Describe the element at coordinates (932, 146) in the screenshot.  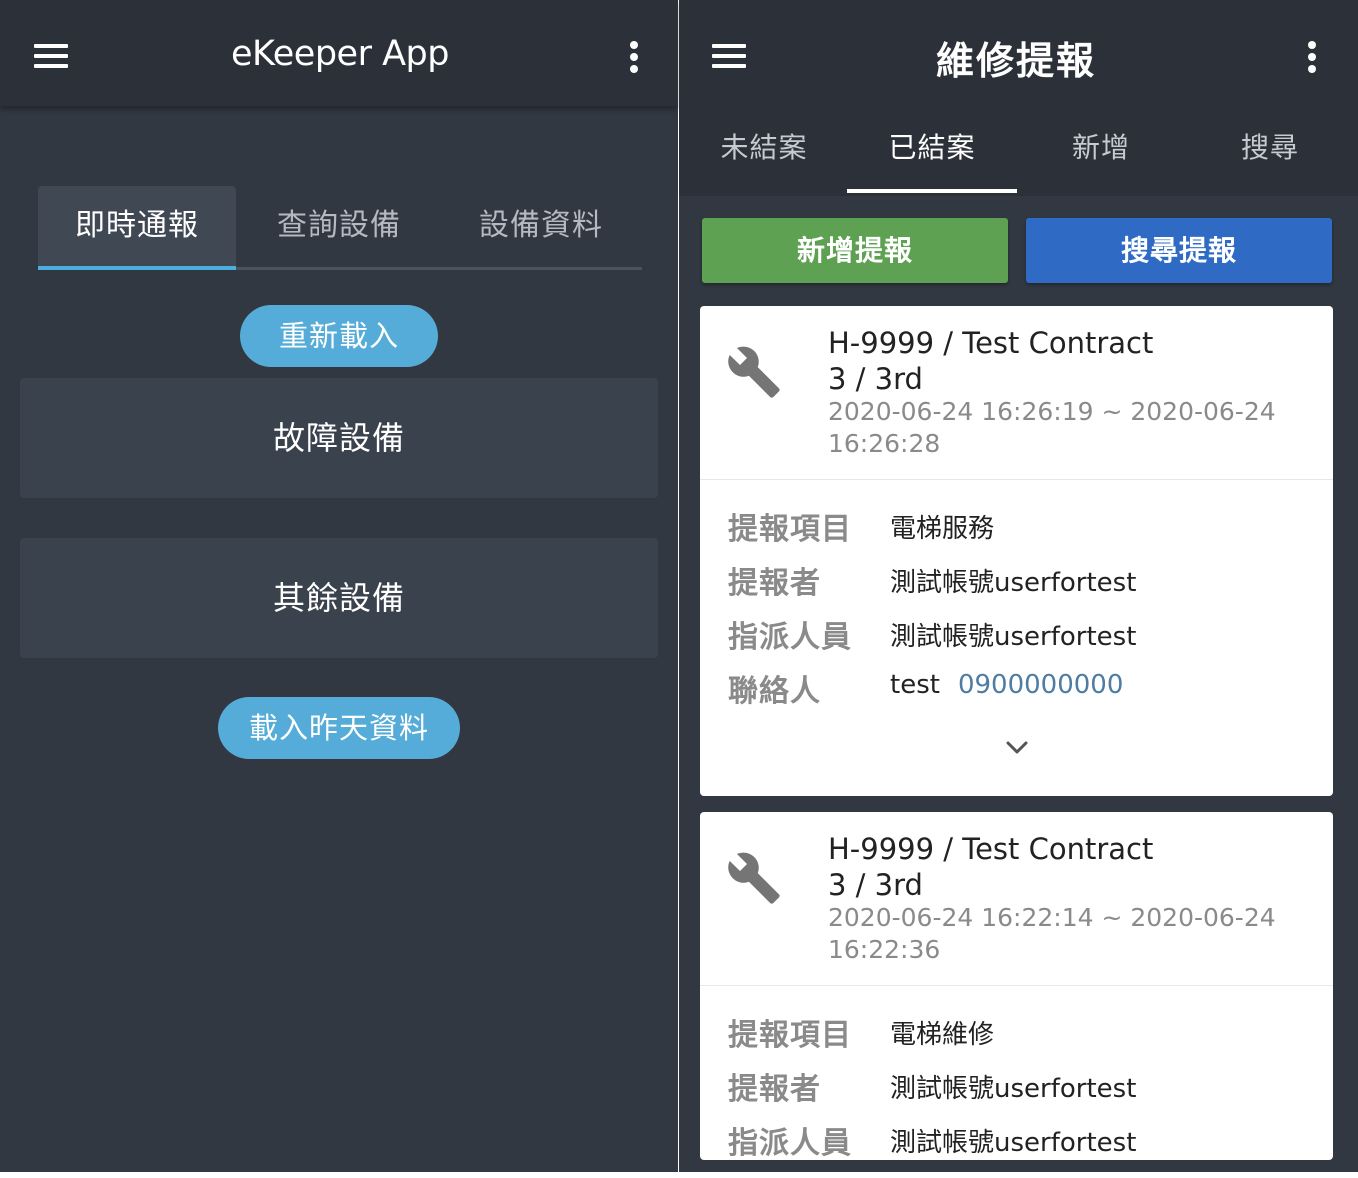
I see `tab-closed: 已結案` at that location.